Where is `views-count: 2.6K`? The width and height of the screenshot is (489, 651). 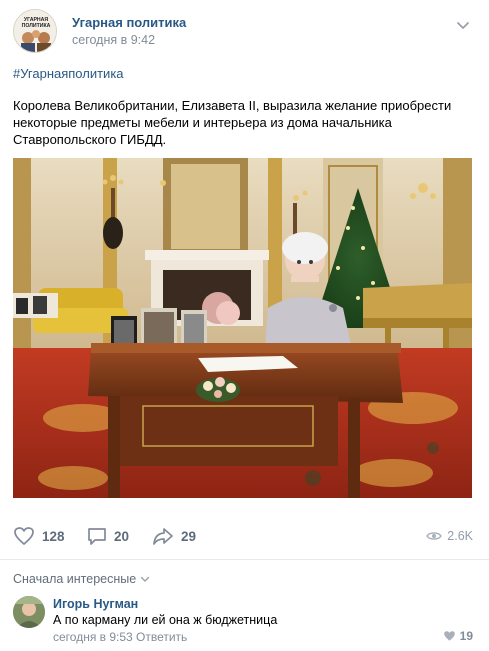
views-count: 2.6K is located at coordinates (460, 536).